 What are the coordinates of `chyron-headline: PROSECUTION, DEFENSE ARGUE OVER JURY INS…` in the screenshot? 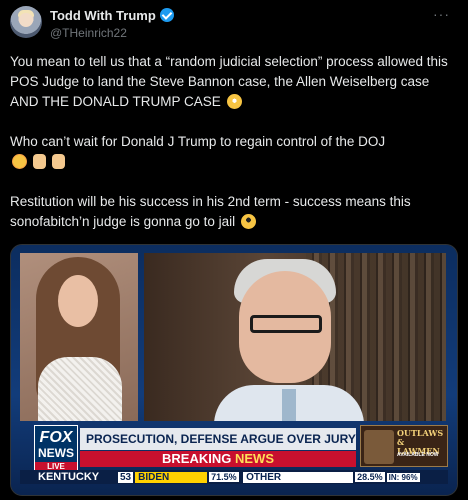 It's located at (218, 439).